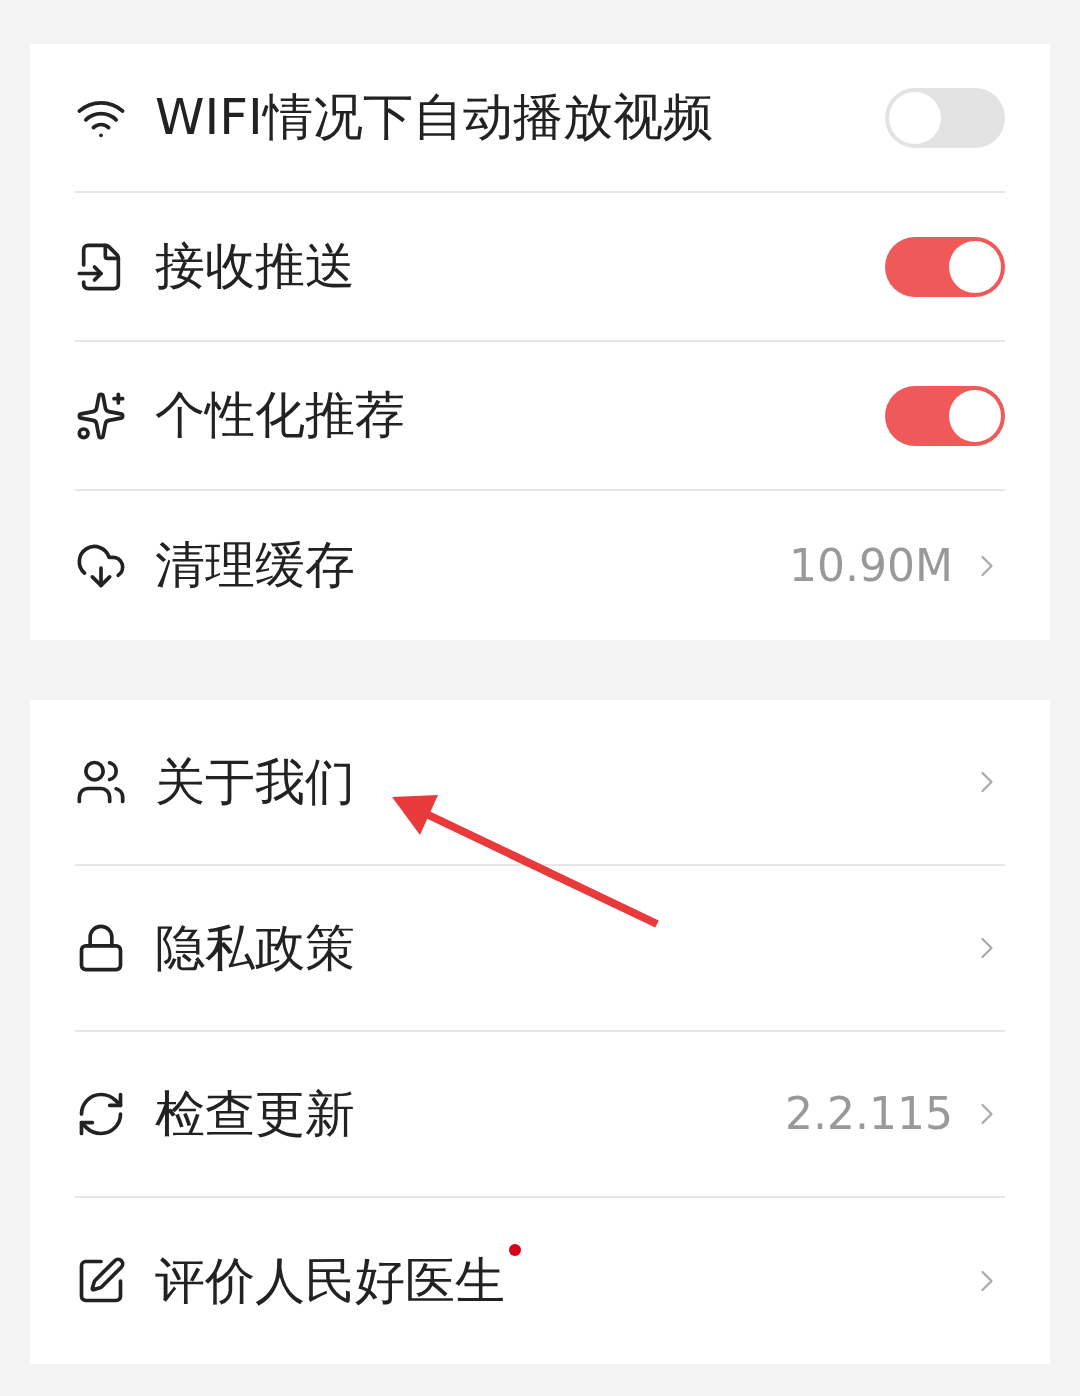 The width and height of the screenshot is (1080, 1396). I want to click on setting-label: 检查更新, so click(255, 1113).